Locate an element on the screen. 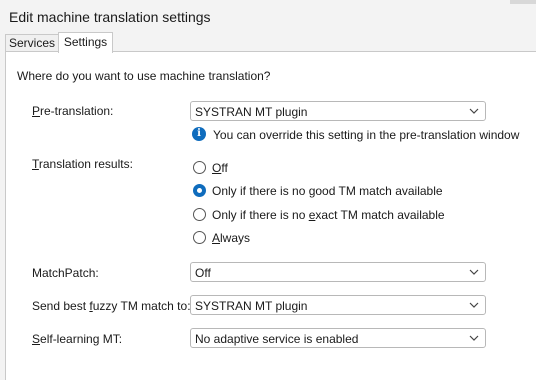 The image size is (536, 380). radio-always-label: Always is located at coordinates (231, 238).